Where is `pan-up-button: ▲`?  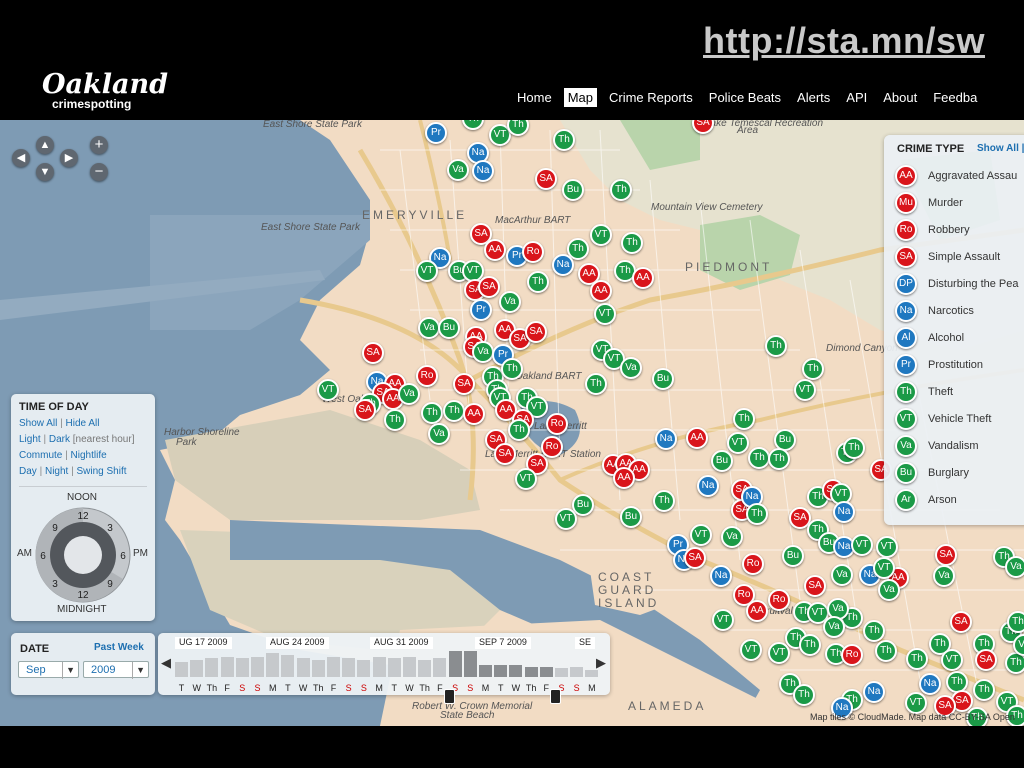
pan-up-button: ▲ is located at coordinates (45, 145).